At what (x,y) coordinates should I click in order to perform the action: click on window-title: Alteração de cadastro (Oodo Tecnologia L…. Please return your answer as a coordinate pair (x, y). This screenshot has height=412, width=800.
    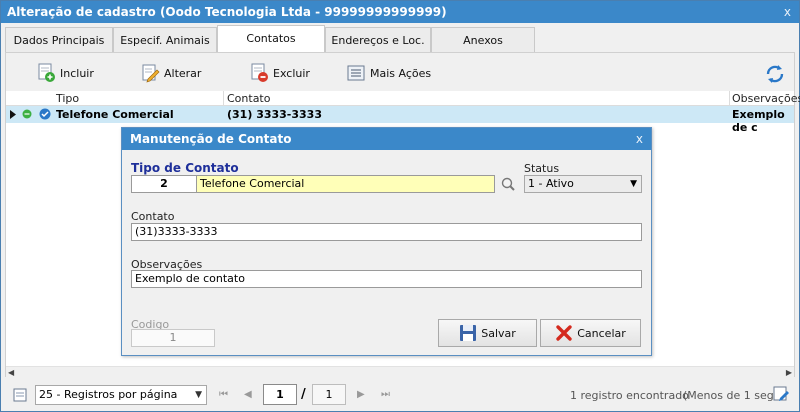
    Looking at the image, I should click on (227, 12).